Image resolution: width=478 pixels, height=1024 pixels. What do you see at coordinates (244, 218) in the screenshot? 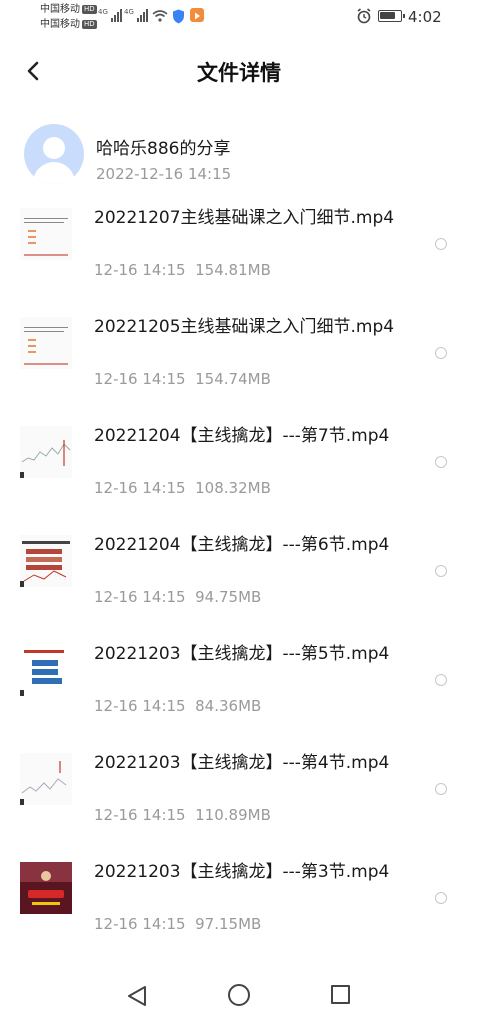
I see `file-name: 20221207主线基础课之入门细节.mp4` at bounding box center [244, 218].